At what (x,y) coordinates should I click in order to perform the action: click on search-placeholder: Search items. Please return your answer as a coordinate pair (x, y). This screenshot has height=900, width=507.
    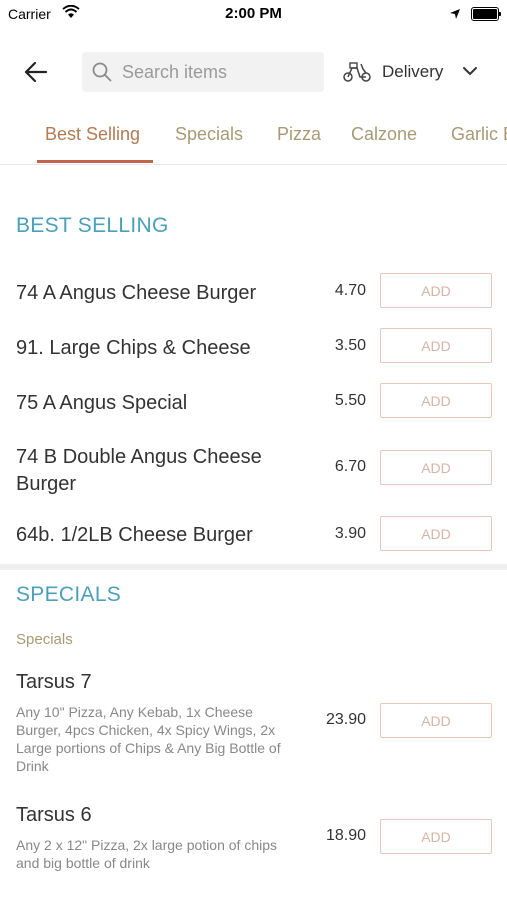
    Looking at the image, I should click on (175, 72).